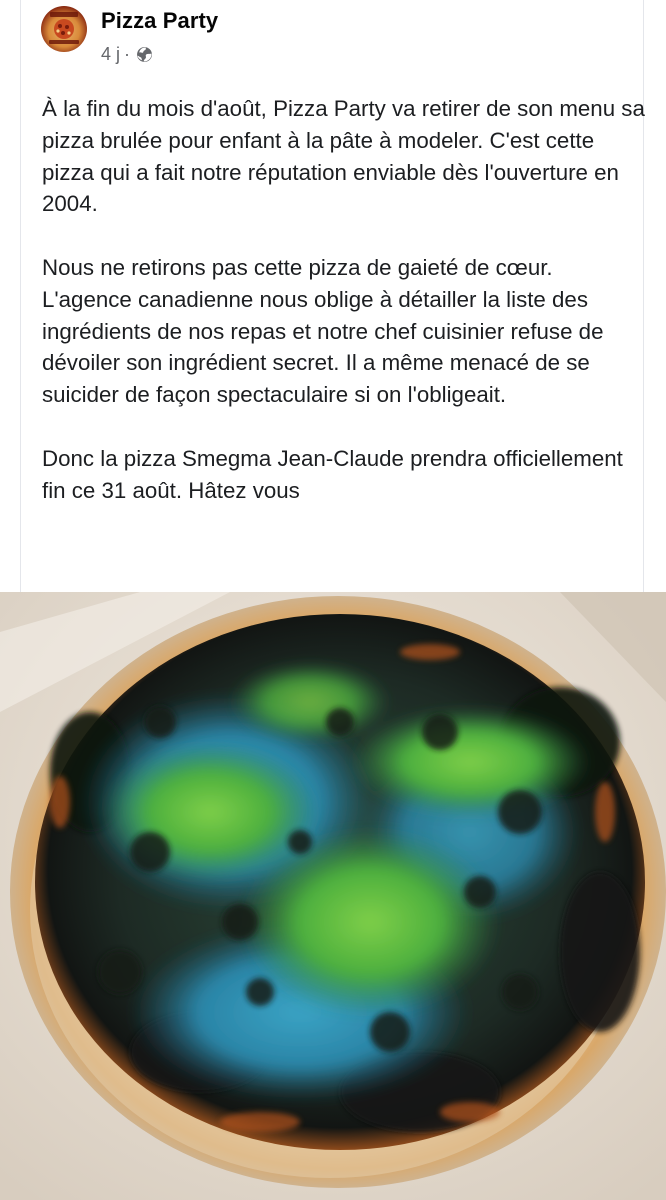 Image resolution: width=666 pixels, height=1200 pixels. Describe the element at coordinates (159, 21) in the screenshot. I see `page-name: Pizza Party` at that location.